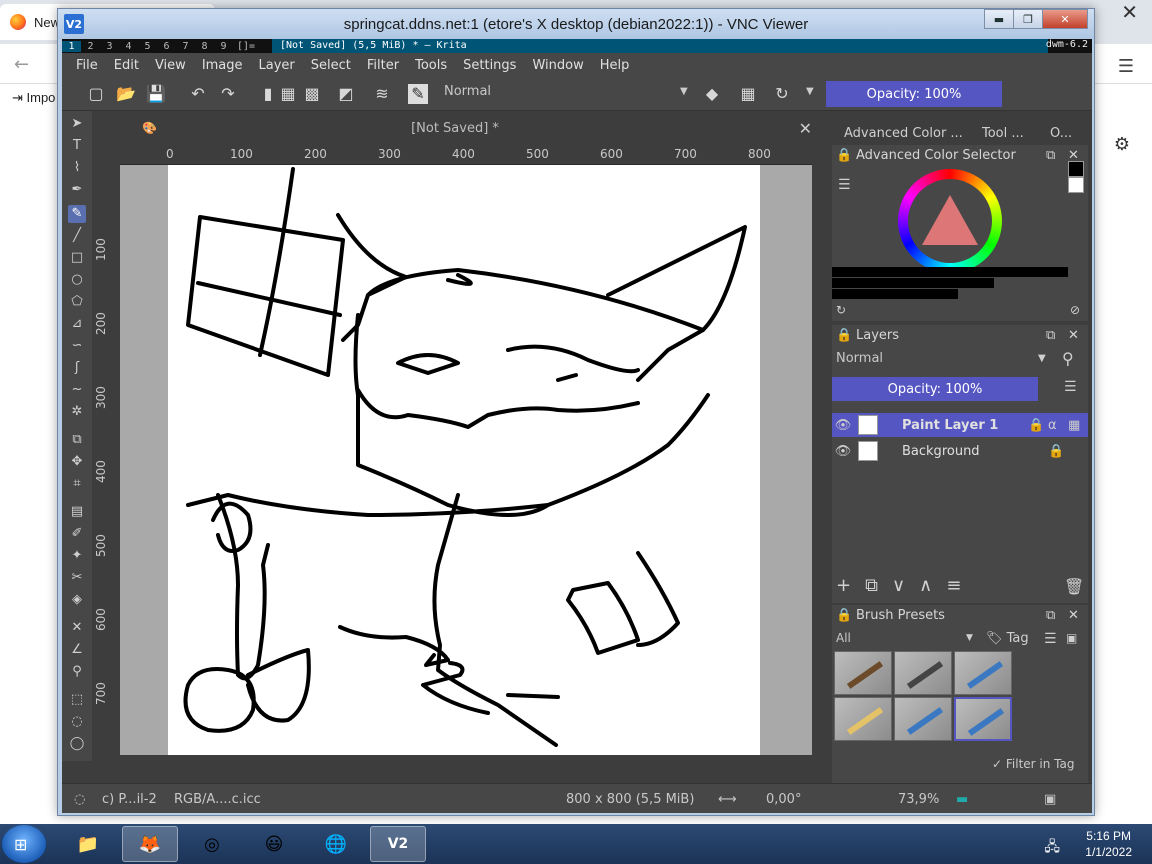 This screenshot has width=1152, height=864. I want to click on foreground-color-swatch, so click(1076, 169).